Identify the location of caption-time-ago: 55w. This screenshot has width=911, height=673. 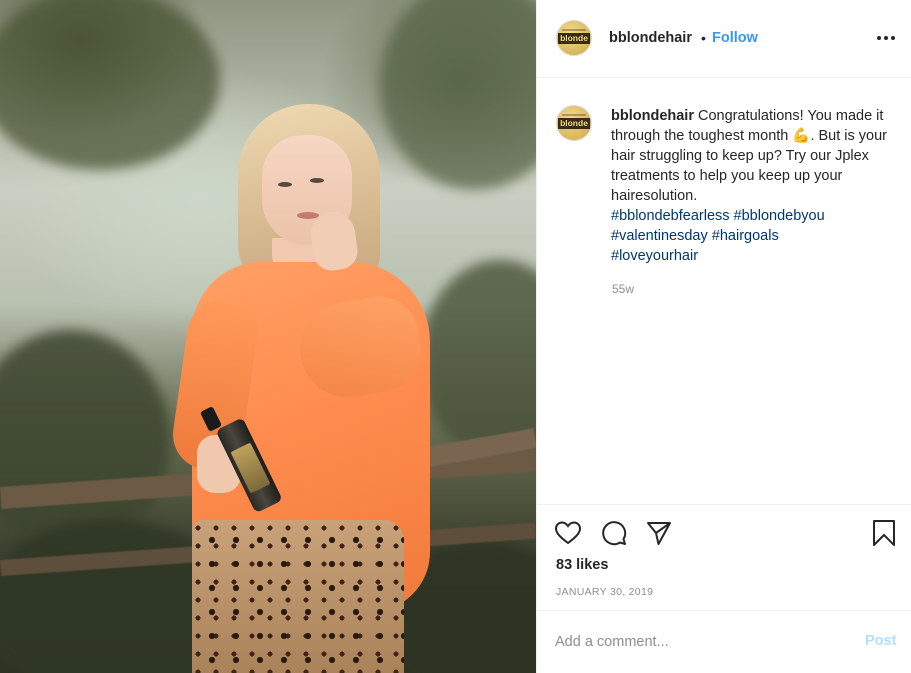
(623, 289).